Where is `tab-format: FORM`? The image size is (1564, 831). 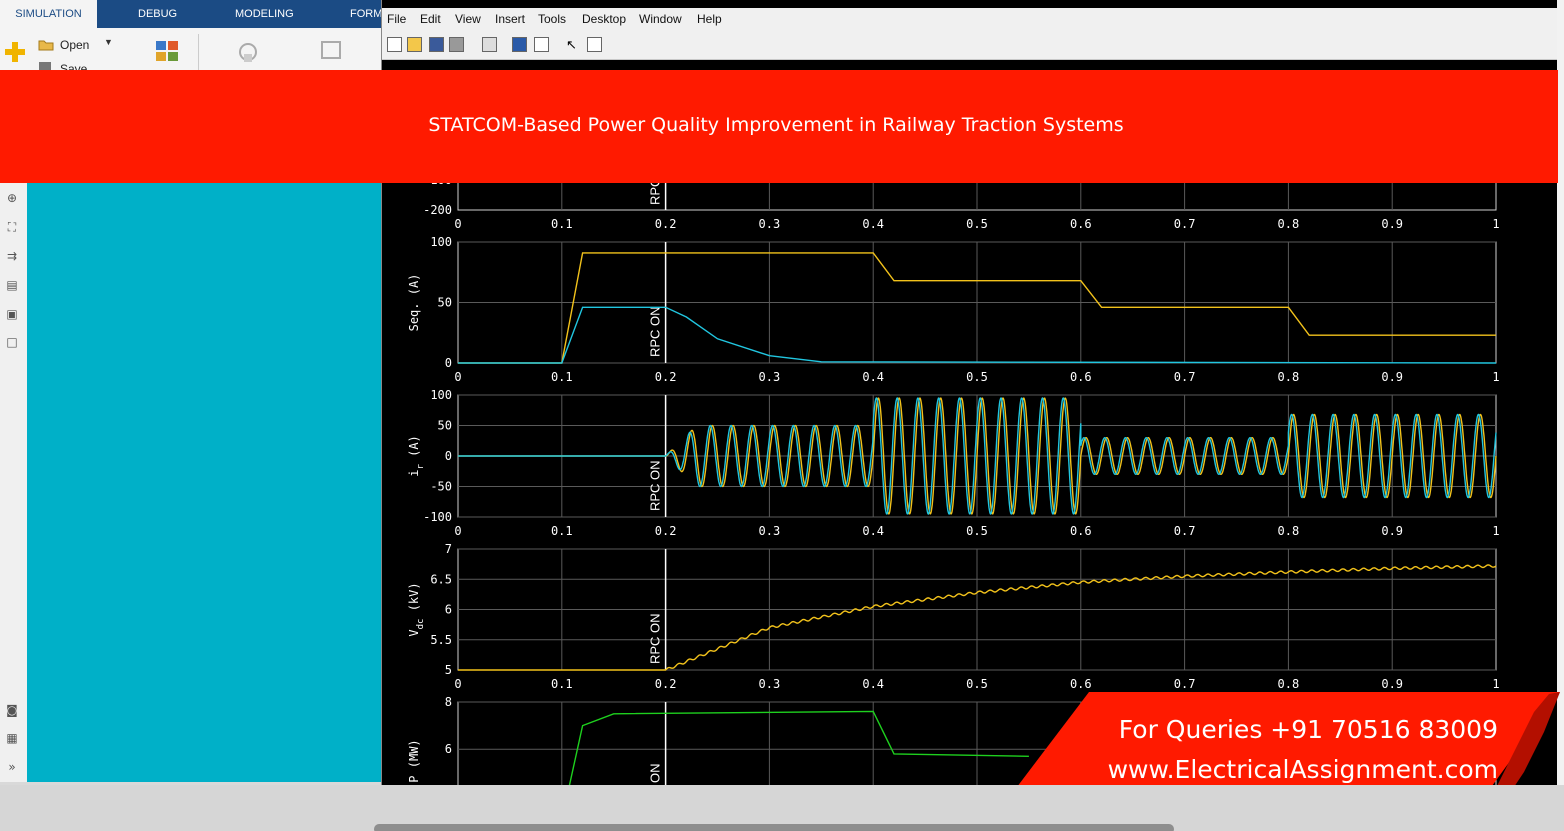 tab-format: FORM is located at coordinates (366, 14).